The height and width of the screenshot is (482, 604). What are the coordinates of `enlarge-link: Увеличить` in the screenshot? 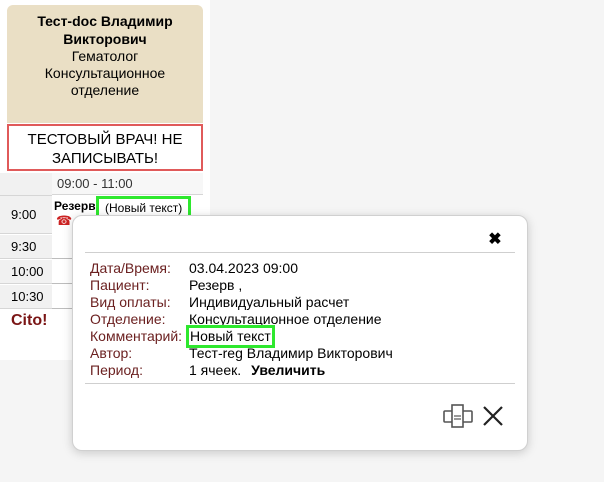 It's located at (288, 370).